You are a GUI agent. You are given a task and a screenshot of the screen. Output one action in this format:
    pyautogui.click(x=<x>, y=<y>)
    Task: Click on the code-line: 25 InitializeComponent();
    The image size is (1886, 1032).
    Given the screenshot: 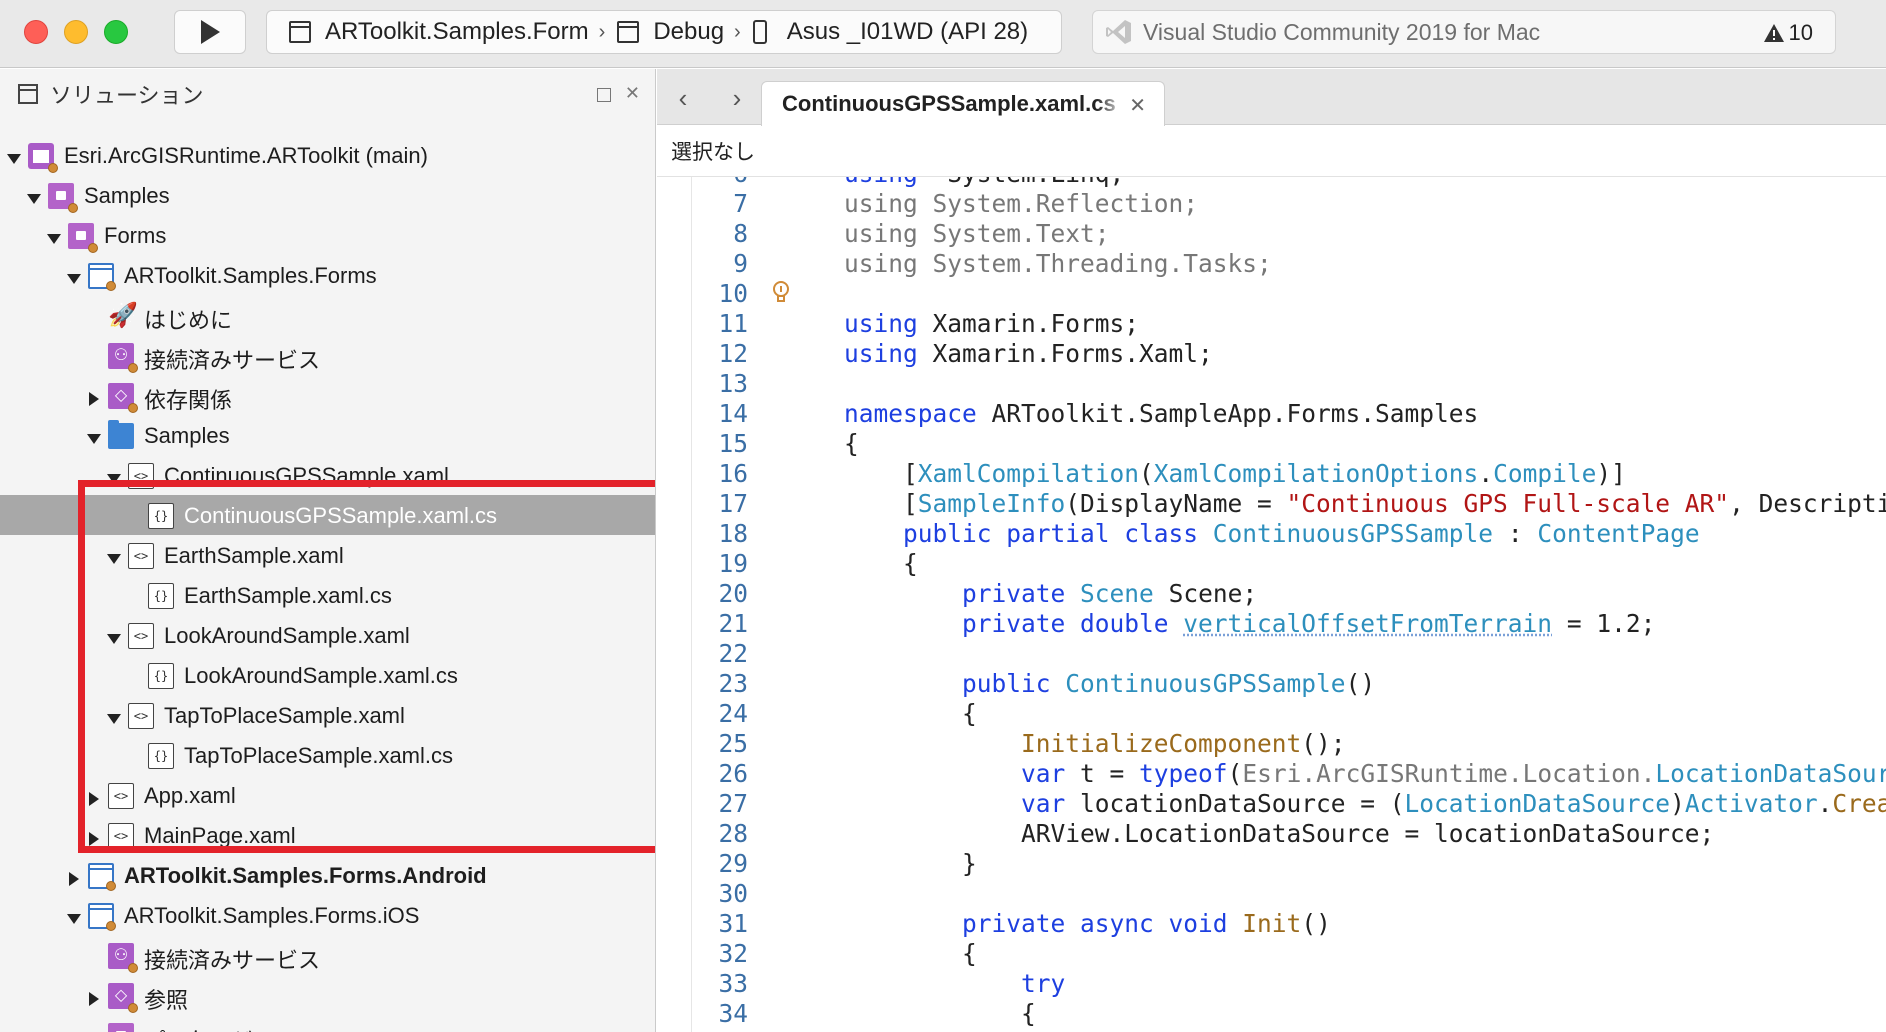 What is the action you would take?
    pyautogui.click(x=1271, y=744)
    